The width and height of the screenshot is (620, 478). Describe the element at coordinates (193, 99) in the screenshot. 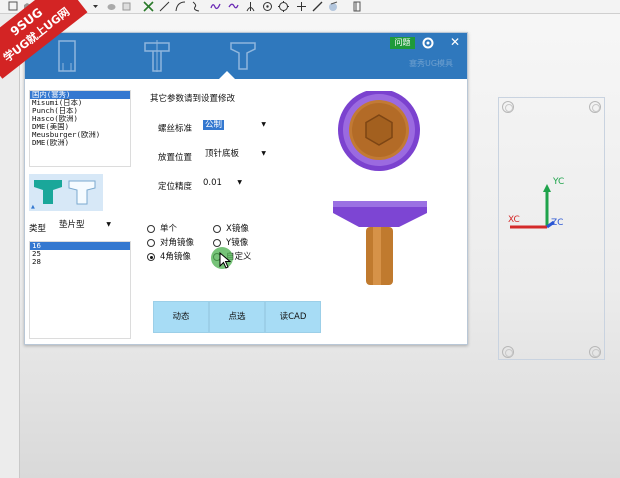

I see `param-hint: 其它参数请到设置修改` at that location.